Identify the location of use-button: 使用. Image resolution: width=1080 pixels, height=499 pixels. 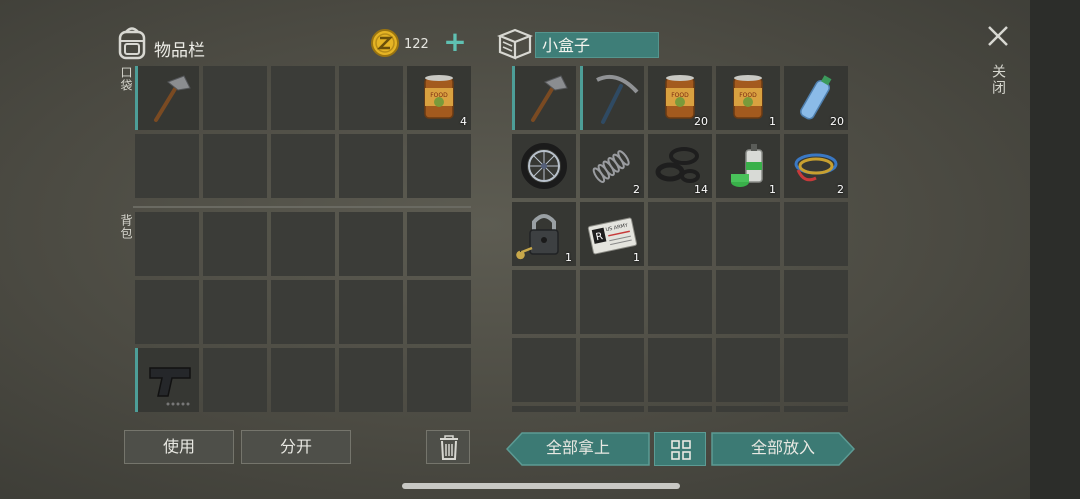
(179, 447).